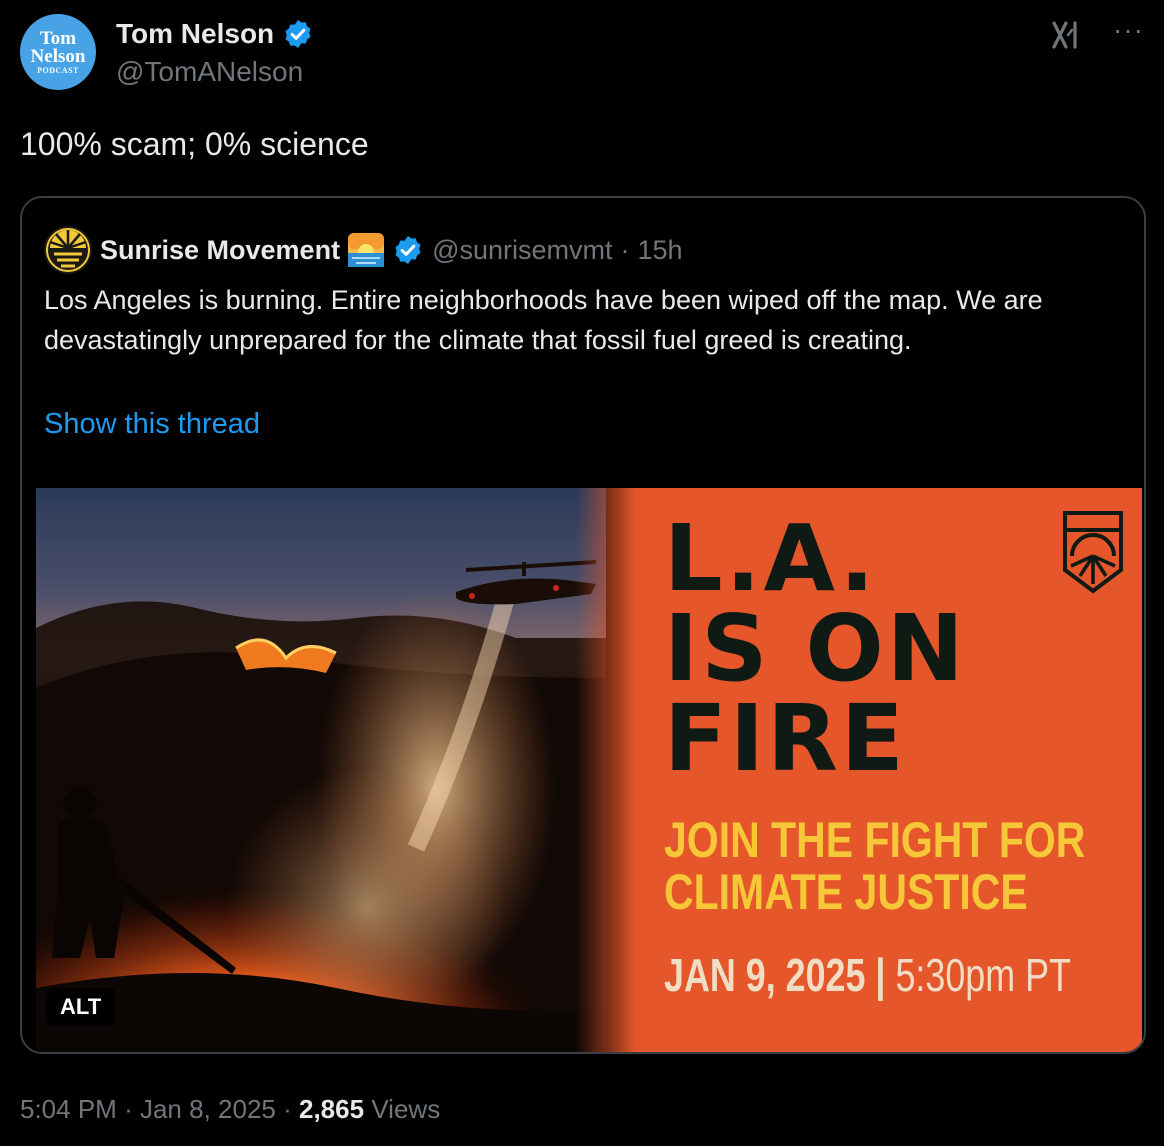 The width and height of the screenshot is (1164, 1146). I want to click on poster-date: JAN 9, 2025 | 5:30pm PT, so click(867, 975).